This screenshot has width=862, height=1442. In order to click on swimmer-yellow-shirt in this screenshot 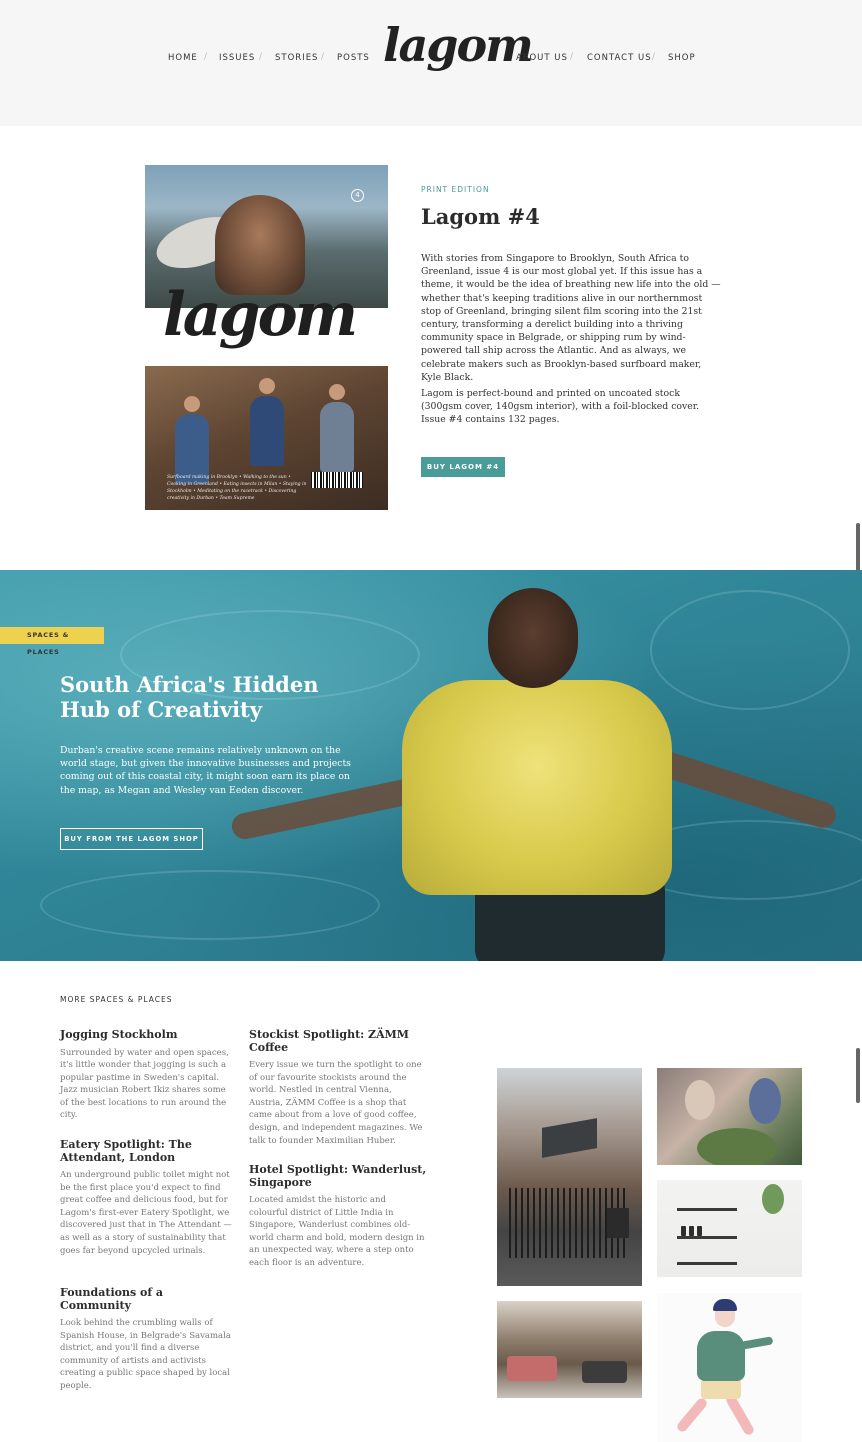, I will do `click(537, 787)`.